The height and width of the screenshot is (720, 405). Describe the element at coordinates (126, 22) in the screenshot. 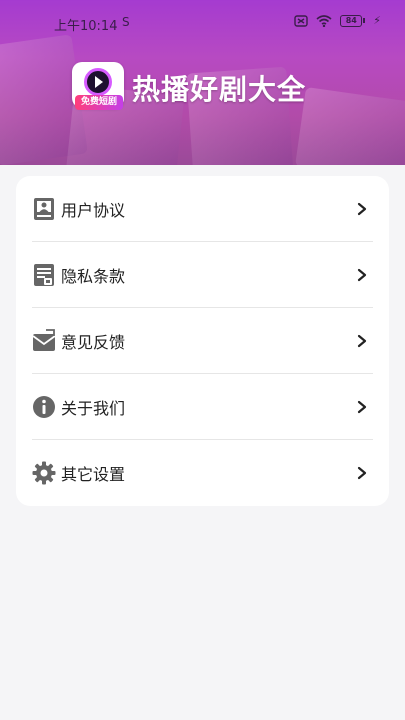

I see `sim-s-icon: S` at that location.